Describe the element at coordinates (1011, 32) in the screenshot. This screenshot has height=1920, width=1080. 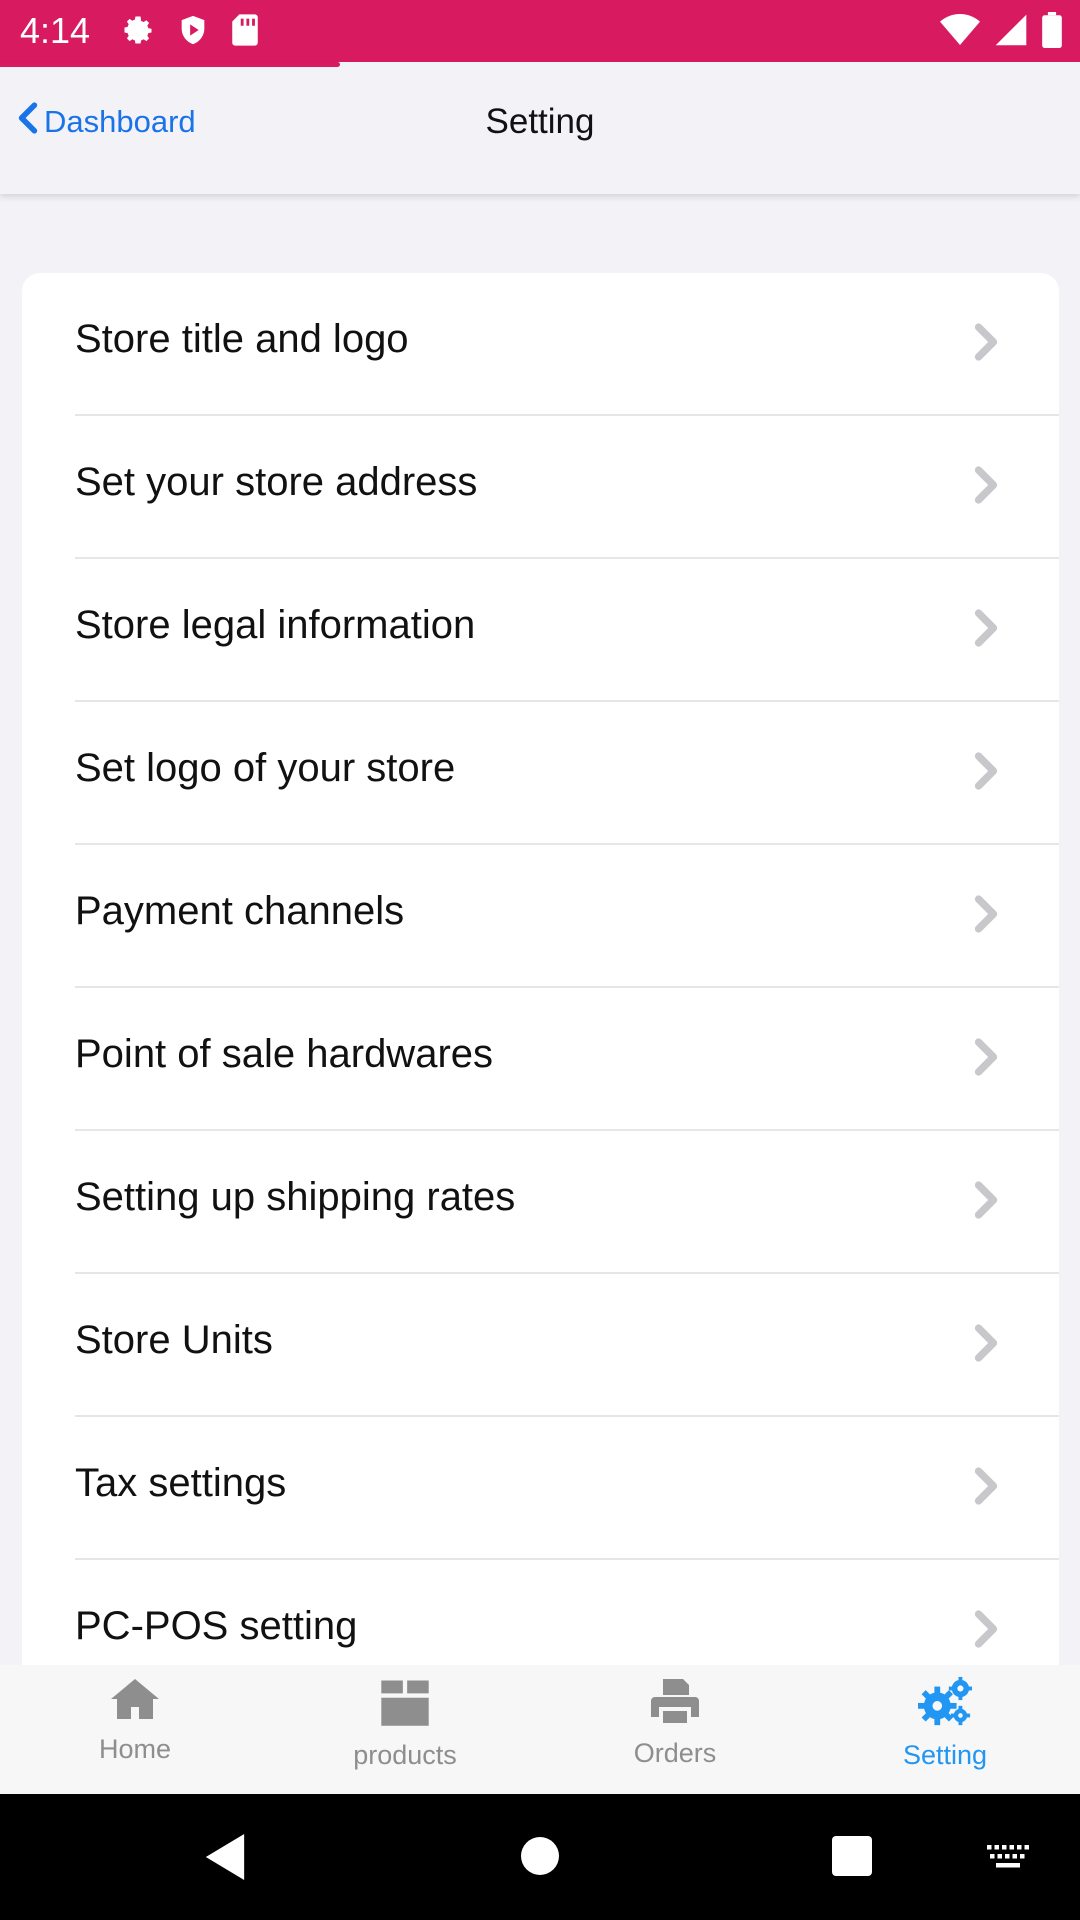
I see `cellular-signal-icon` at that location.